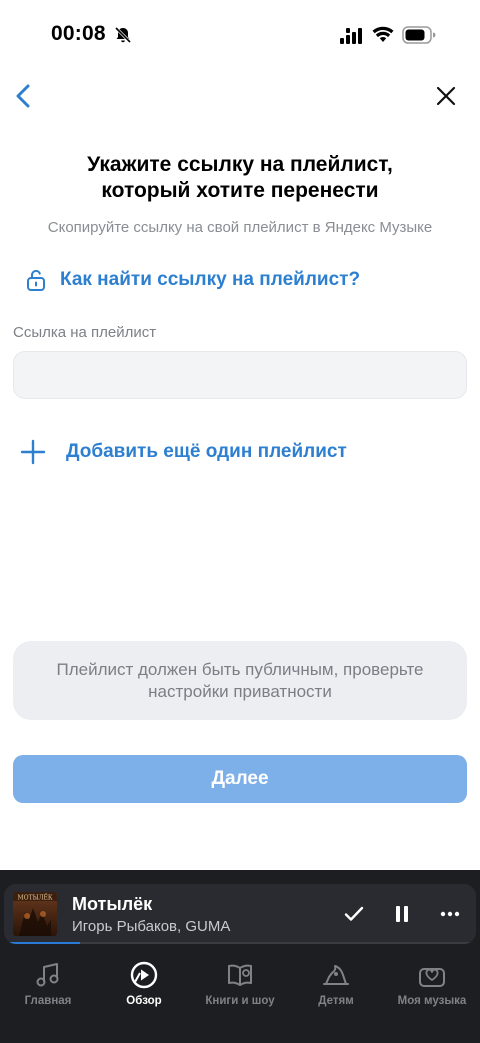 The width and height of the screenshot is (480, 1043). I want to click on mini-player: МОТЫЛЁК Мотылёк Игорь Рыбаков, GUMA, so click(240, 914).